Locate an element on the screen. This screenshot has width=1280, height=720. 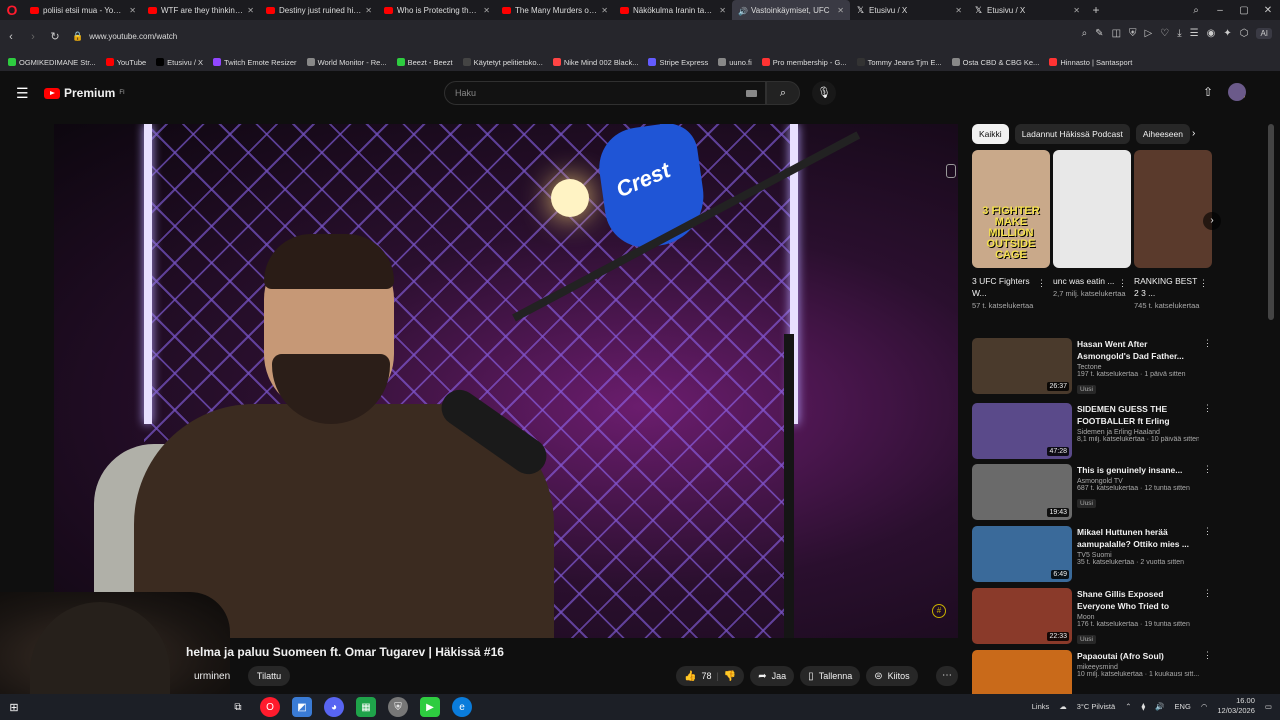
clock: 16.00 12/03/2026 is located at coordinates (1236, 706).